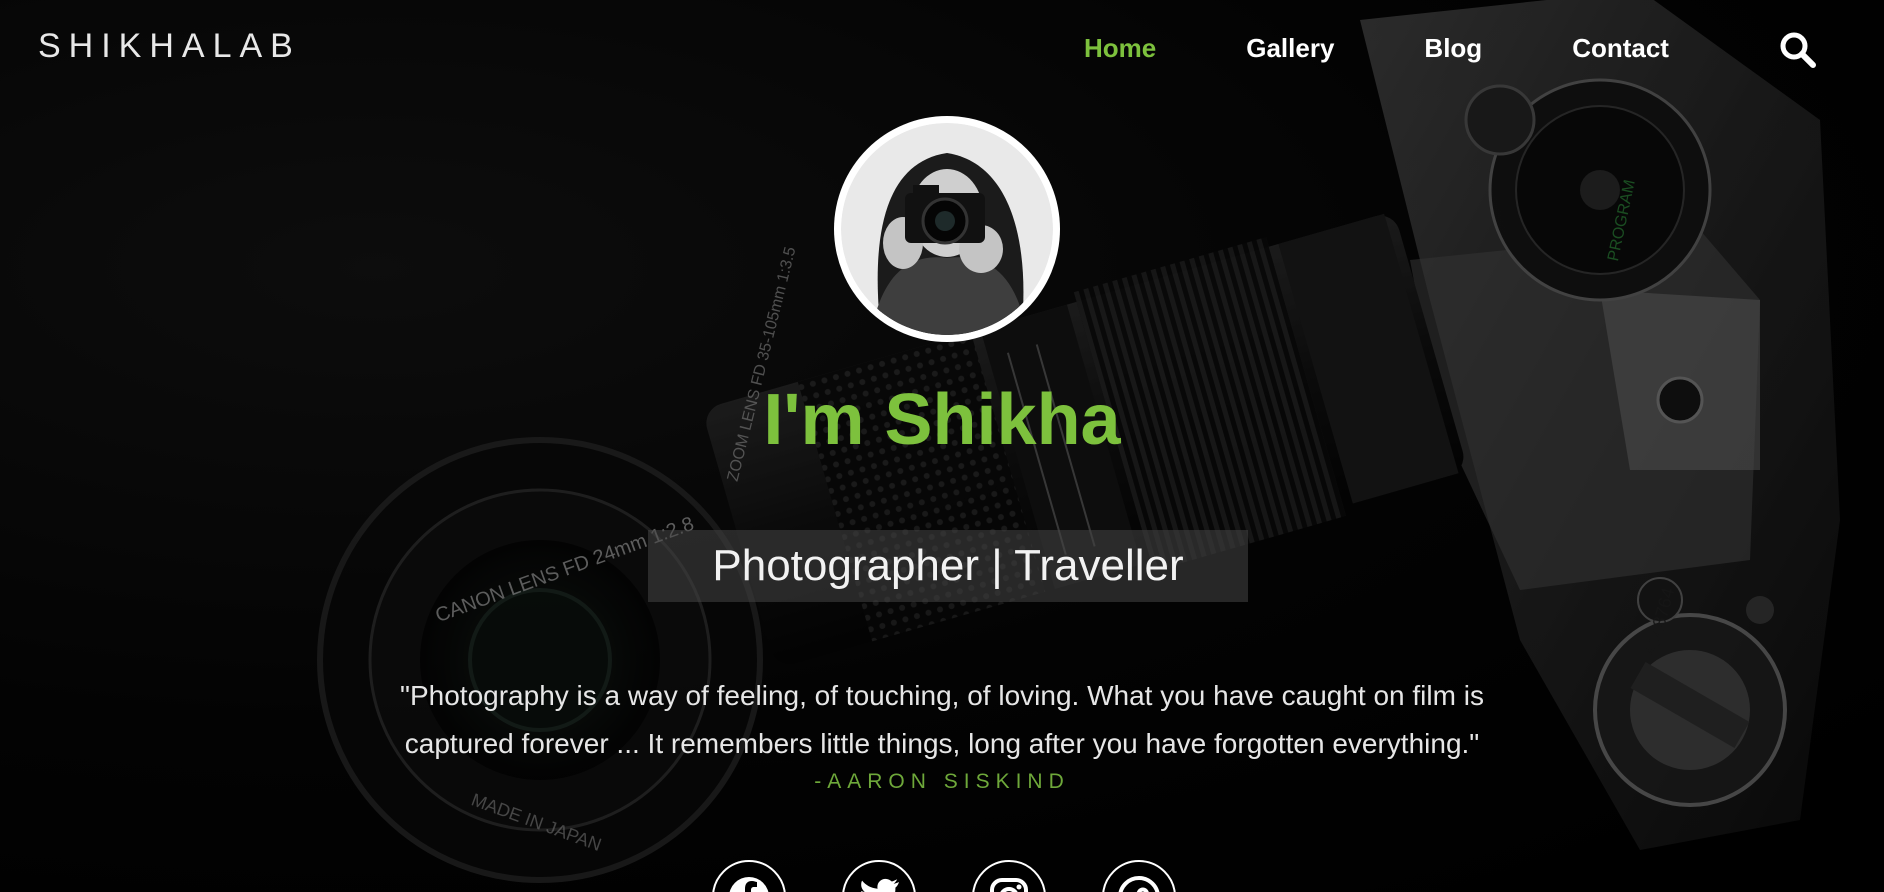 The height and width of the screenshot is (892, 1884). Describe the element at coordinates (169, 46) in the screenshot. I see `brand-logo: SHIKHALAB` at that location.